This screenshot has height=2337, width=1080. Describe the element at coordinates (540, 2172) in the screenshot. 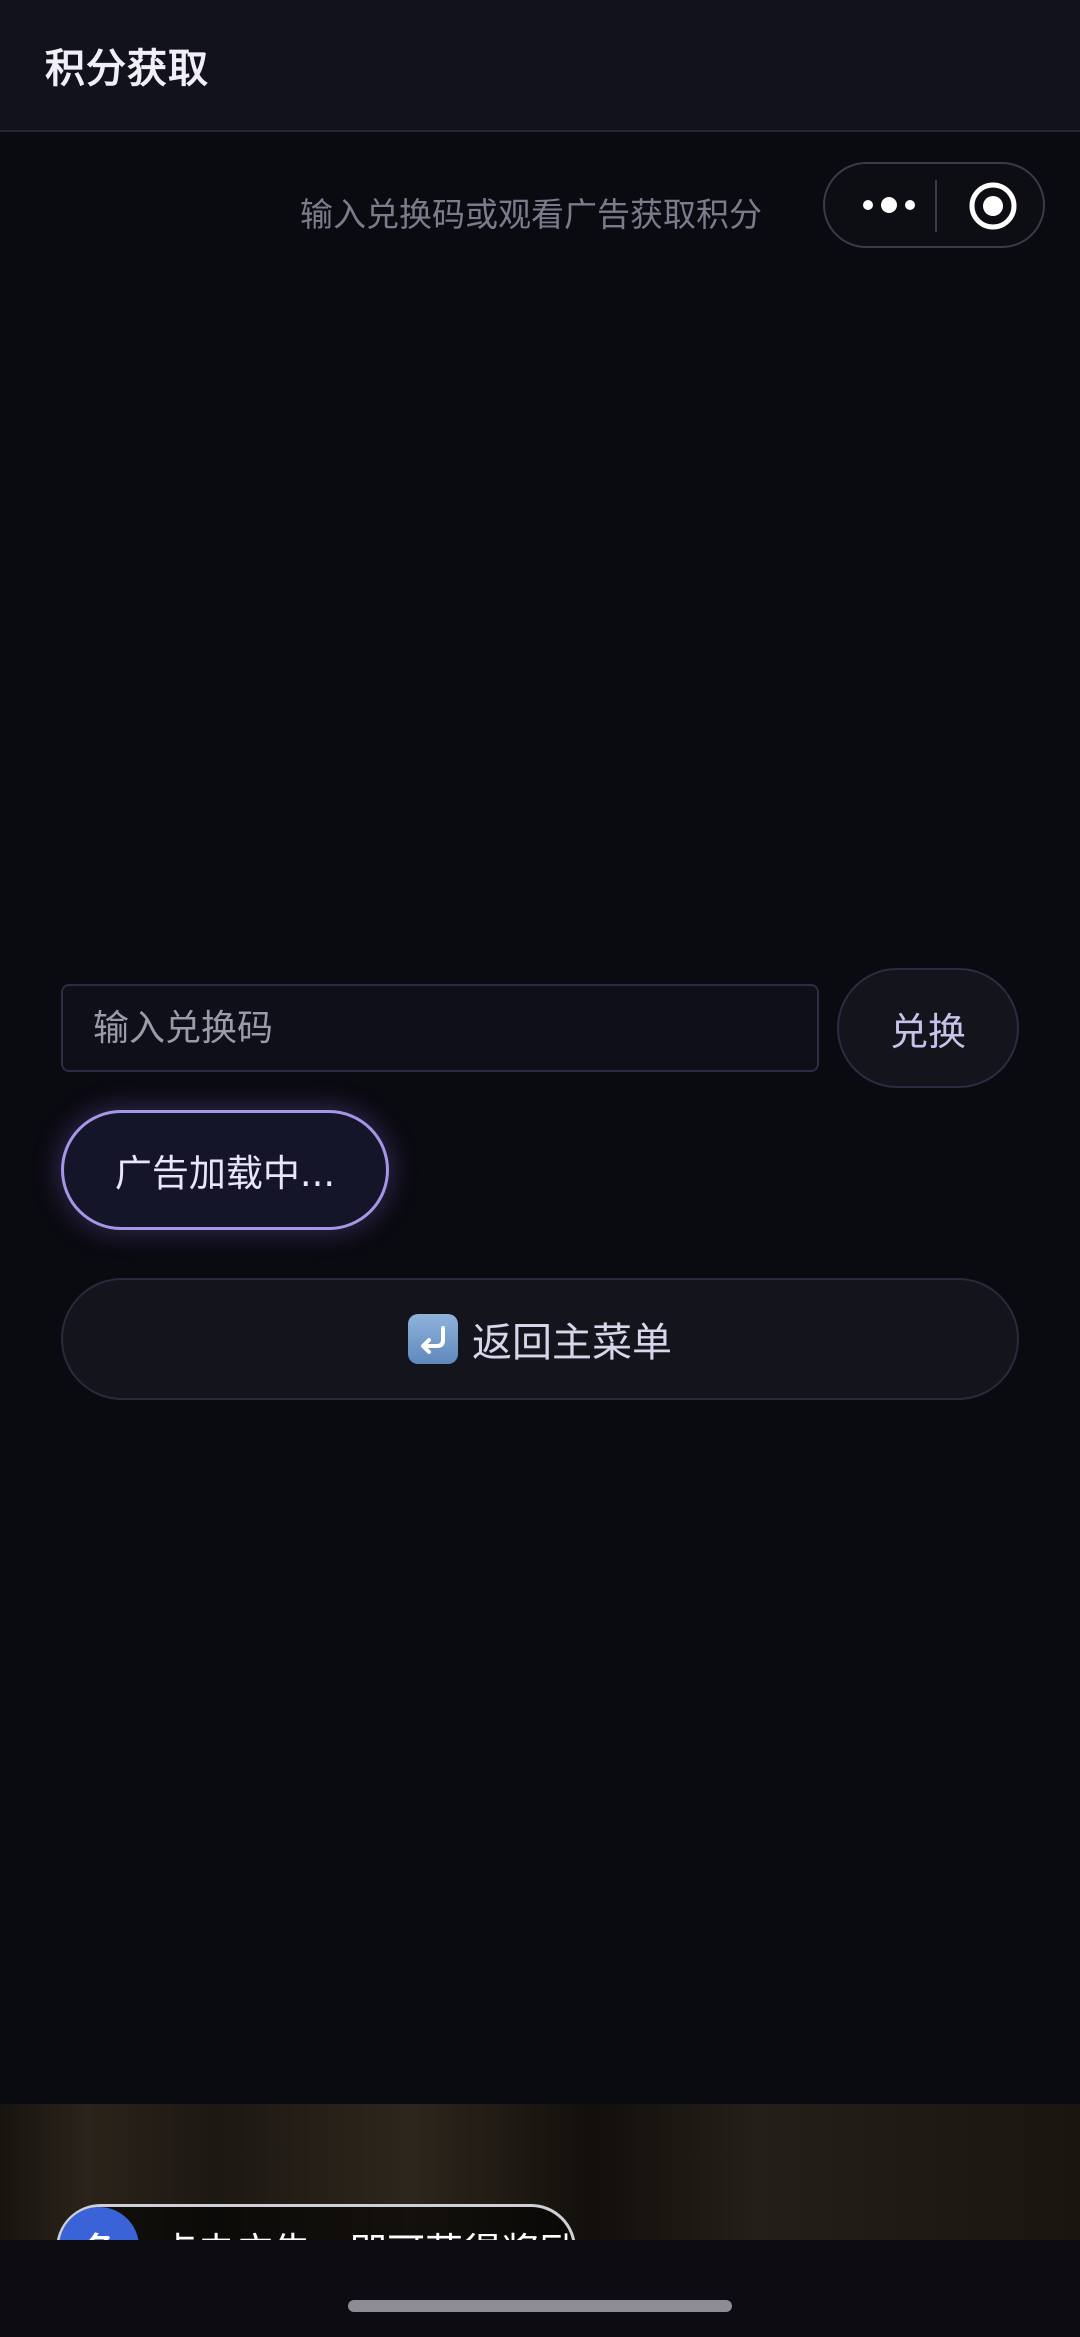

I see `ad-banner: 冬 点击广告，即可获得奖励` at that location.